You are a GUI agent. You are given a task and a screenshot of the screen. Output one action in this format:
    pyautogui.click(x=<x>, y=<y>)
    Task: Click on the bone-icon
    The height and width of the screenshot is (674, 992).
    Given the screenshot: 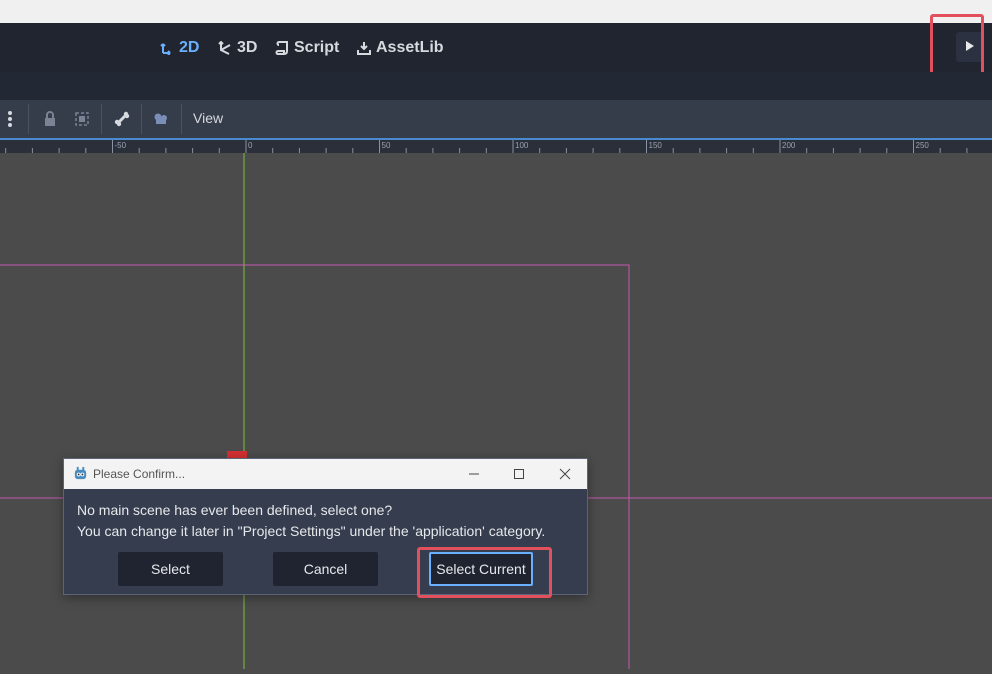 What is the action you would take?
    pyautogui.click(x=122, y=119)
    